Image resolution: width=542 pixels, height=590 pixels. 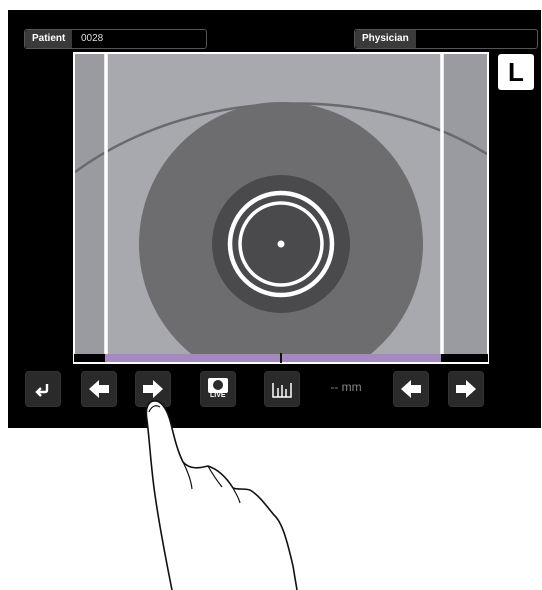 I want to click on adjust-right-button, so click(x=466, y=389).